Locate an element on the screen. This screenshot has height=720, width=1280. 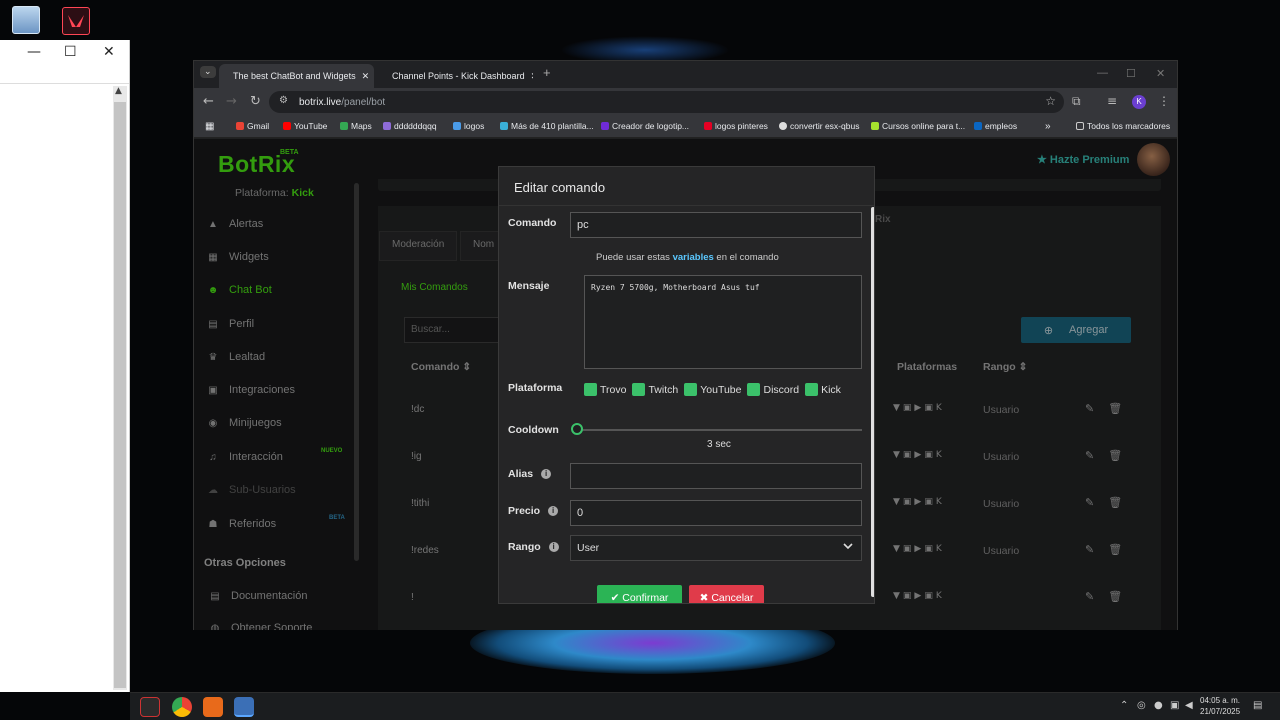
bookmark-ddd: ddddddqqq is located at coordinates (410, 126).